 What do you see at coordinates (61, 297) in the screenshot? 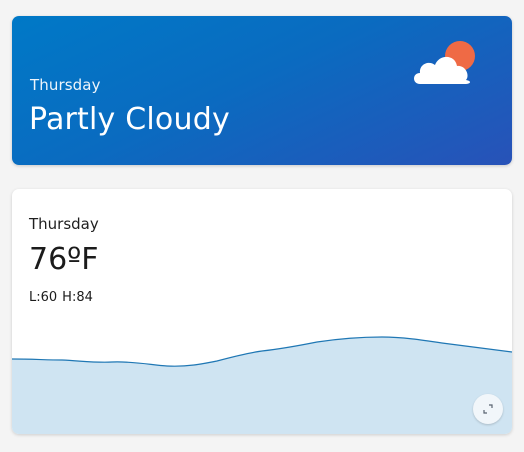
I see `low-high-range: L:60 H:84` at bounding box center [61, 297].